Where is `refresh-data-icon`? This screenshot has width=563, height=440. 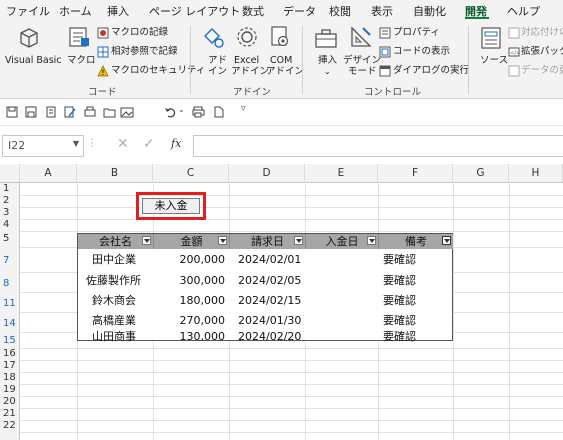 refresh-data-icon is located at coordinates (514, 71).